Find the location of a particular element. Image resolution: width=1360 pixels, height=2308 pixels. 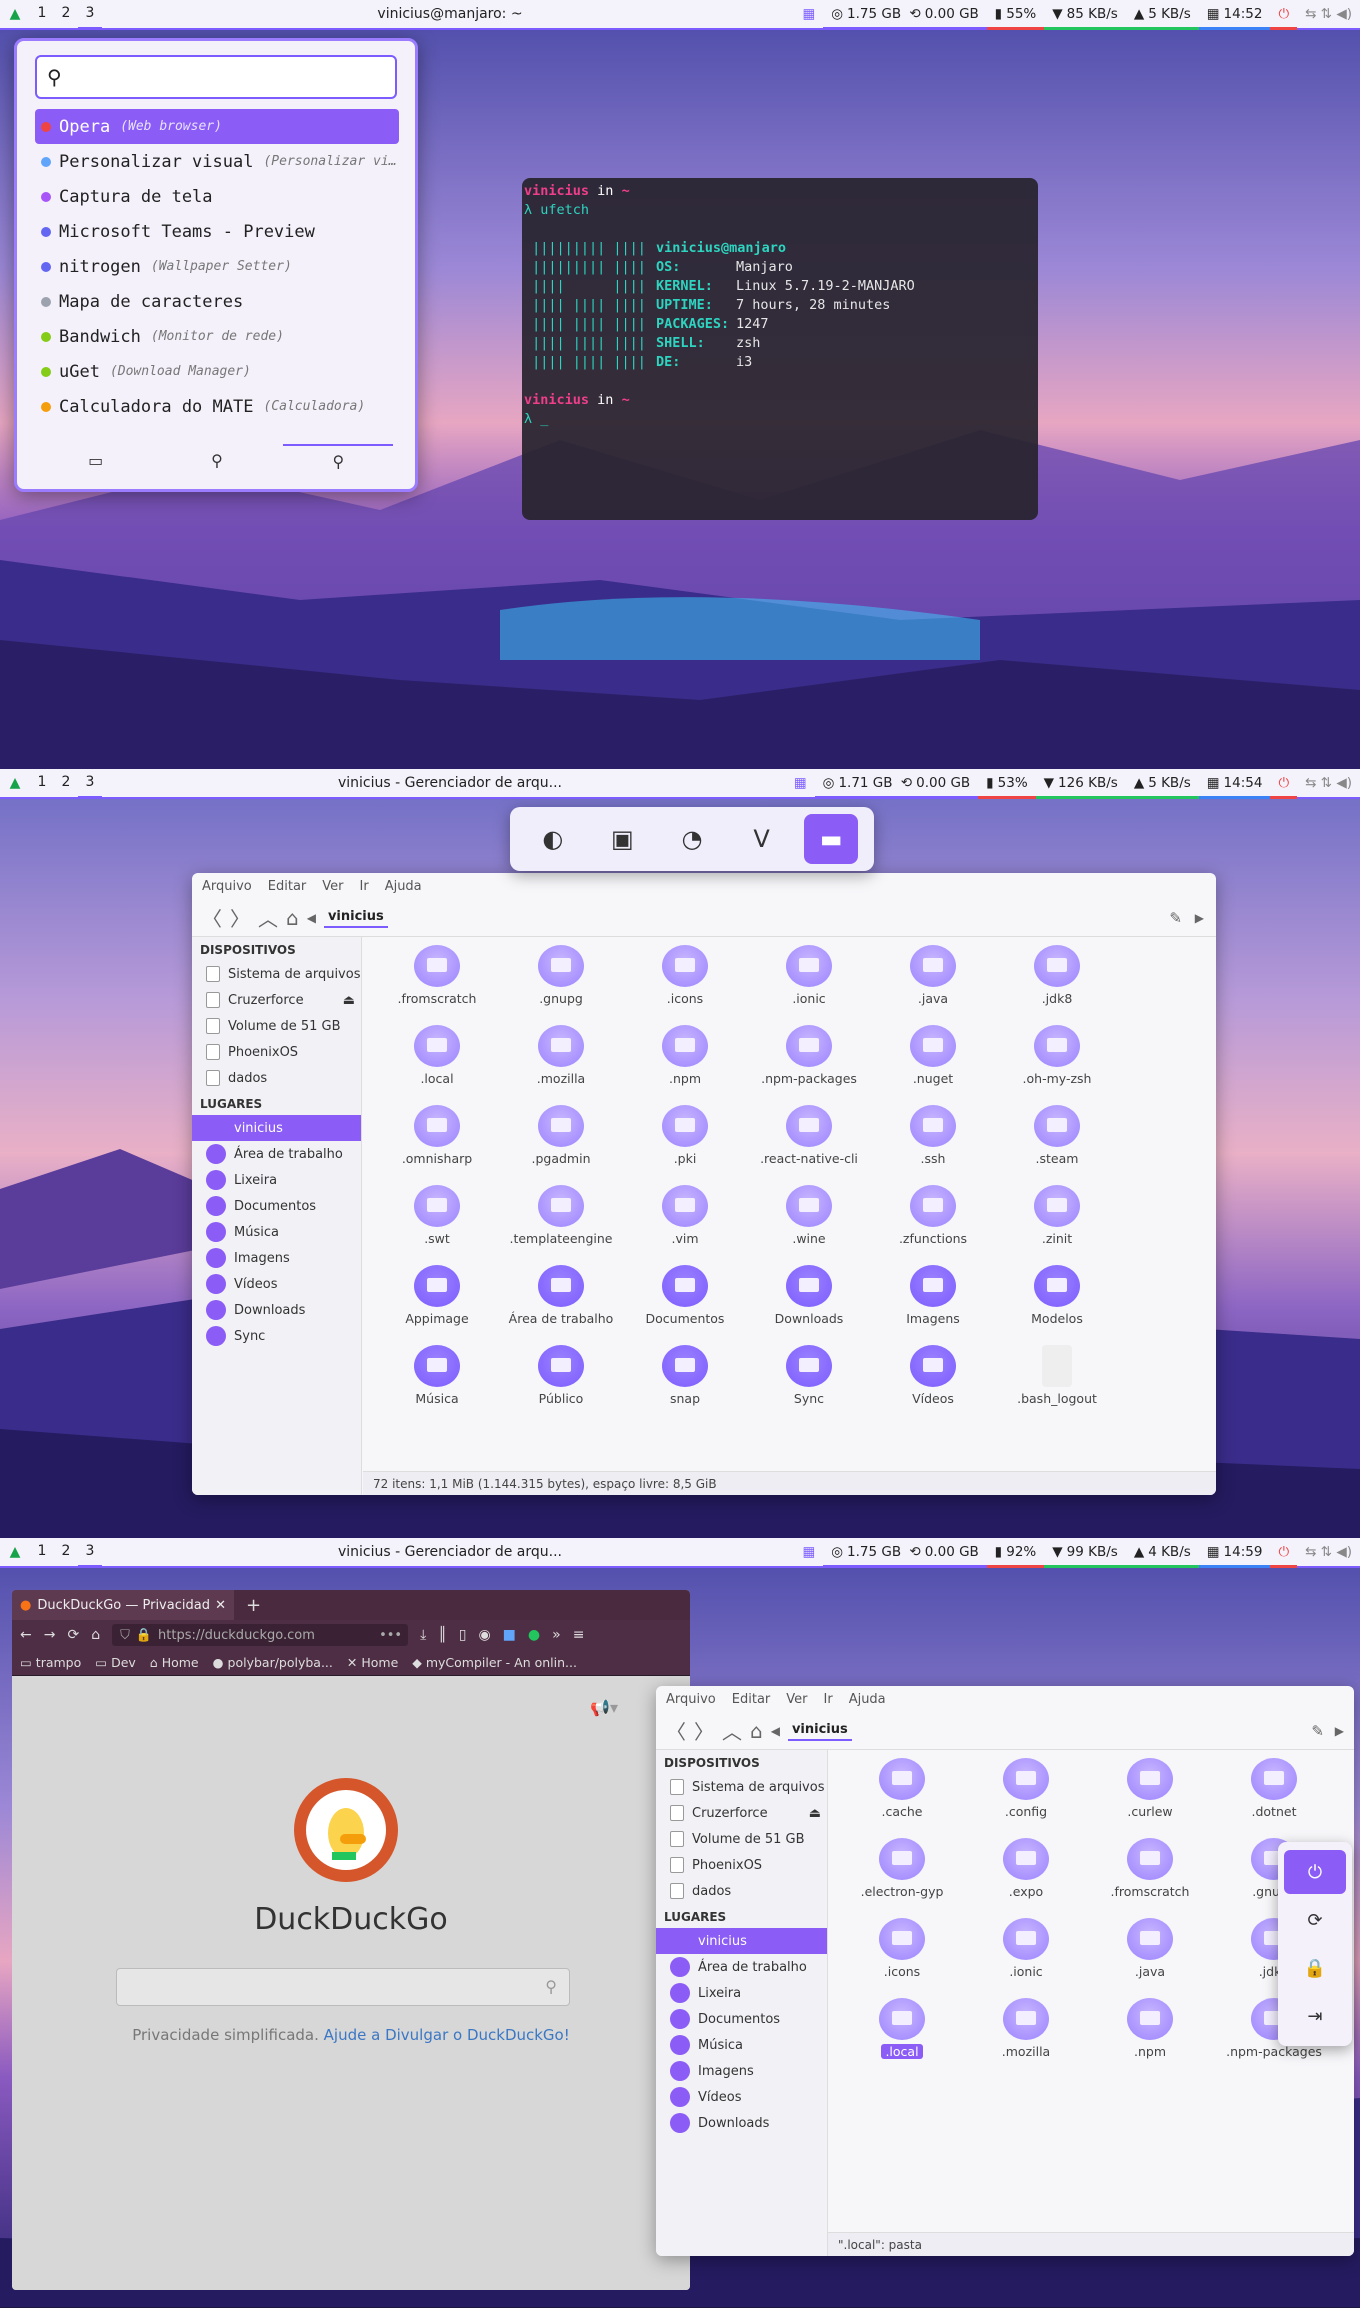

file-item: Público is located at coordinates (561, 1375).